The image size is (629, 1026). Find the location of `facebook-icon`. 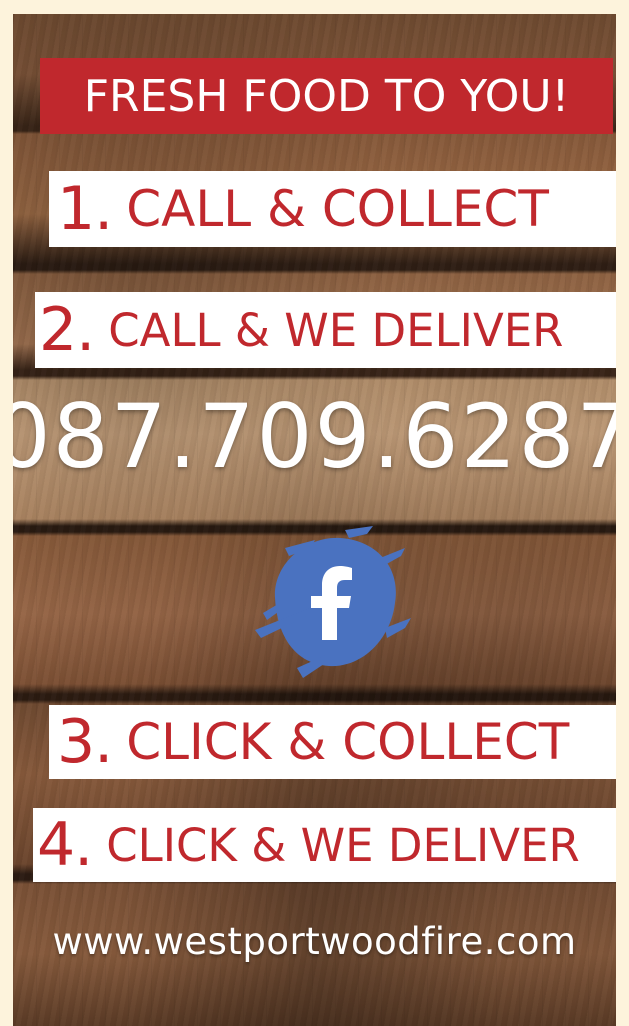

facebook-icon is located at coordinates (329, 602).